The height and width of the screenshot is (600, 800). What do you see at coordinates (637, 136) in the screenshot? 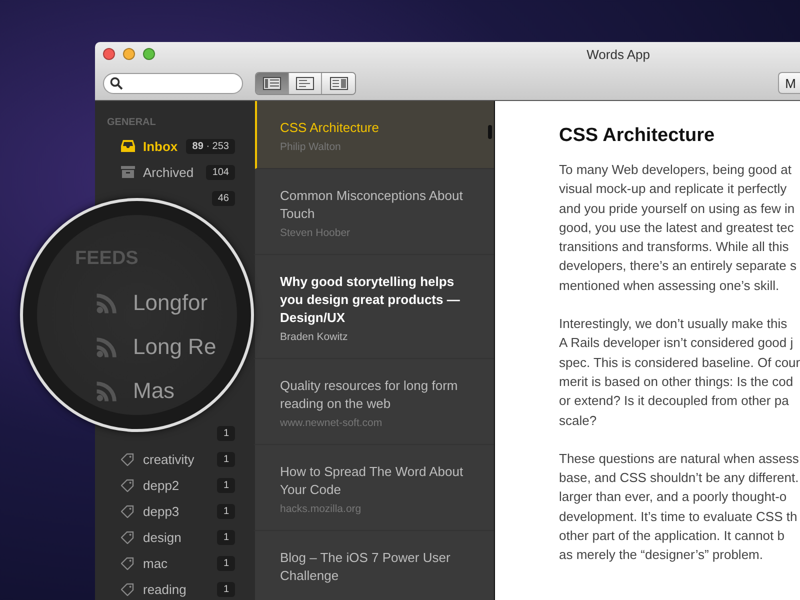
I see `article-heading: CSS Architecture` at bounding box center [637, 136].